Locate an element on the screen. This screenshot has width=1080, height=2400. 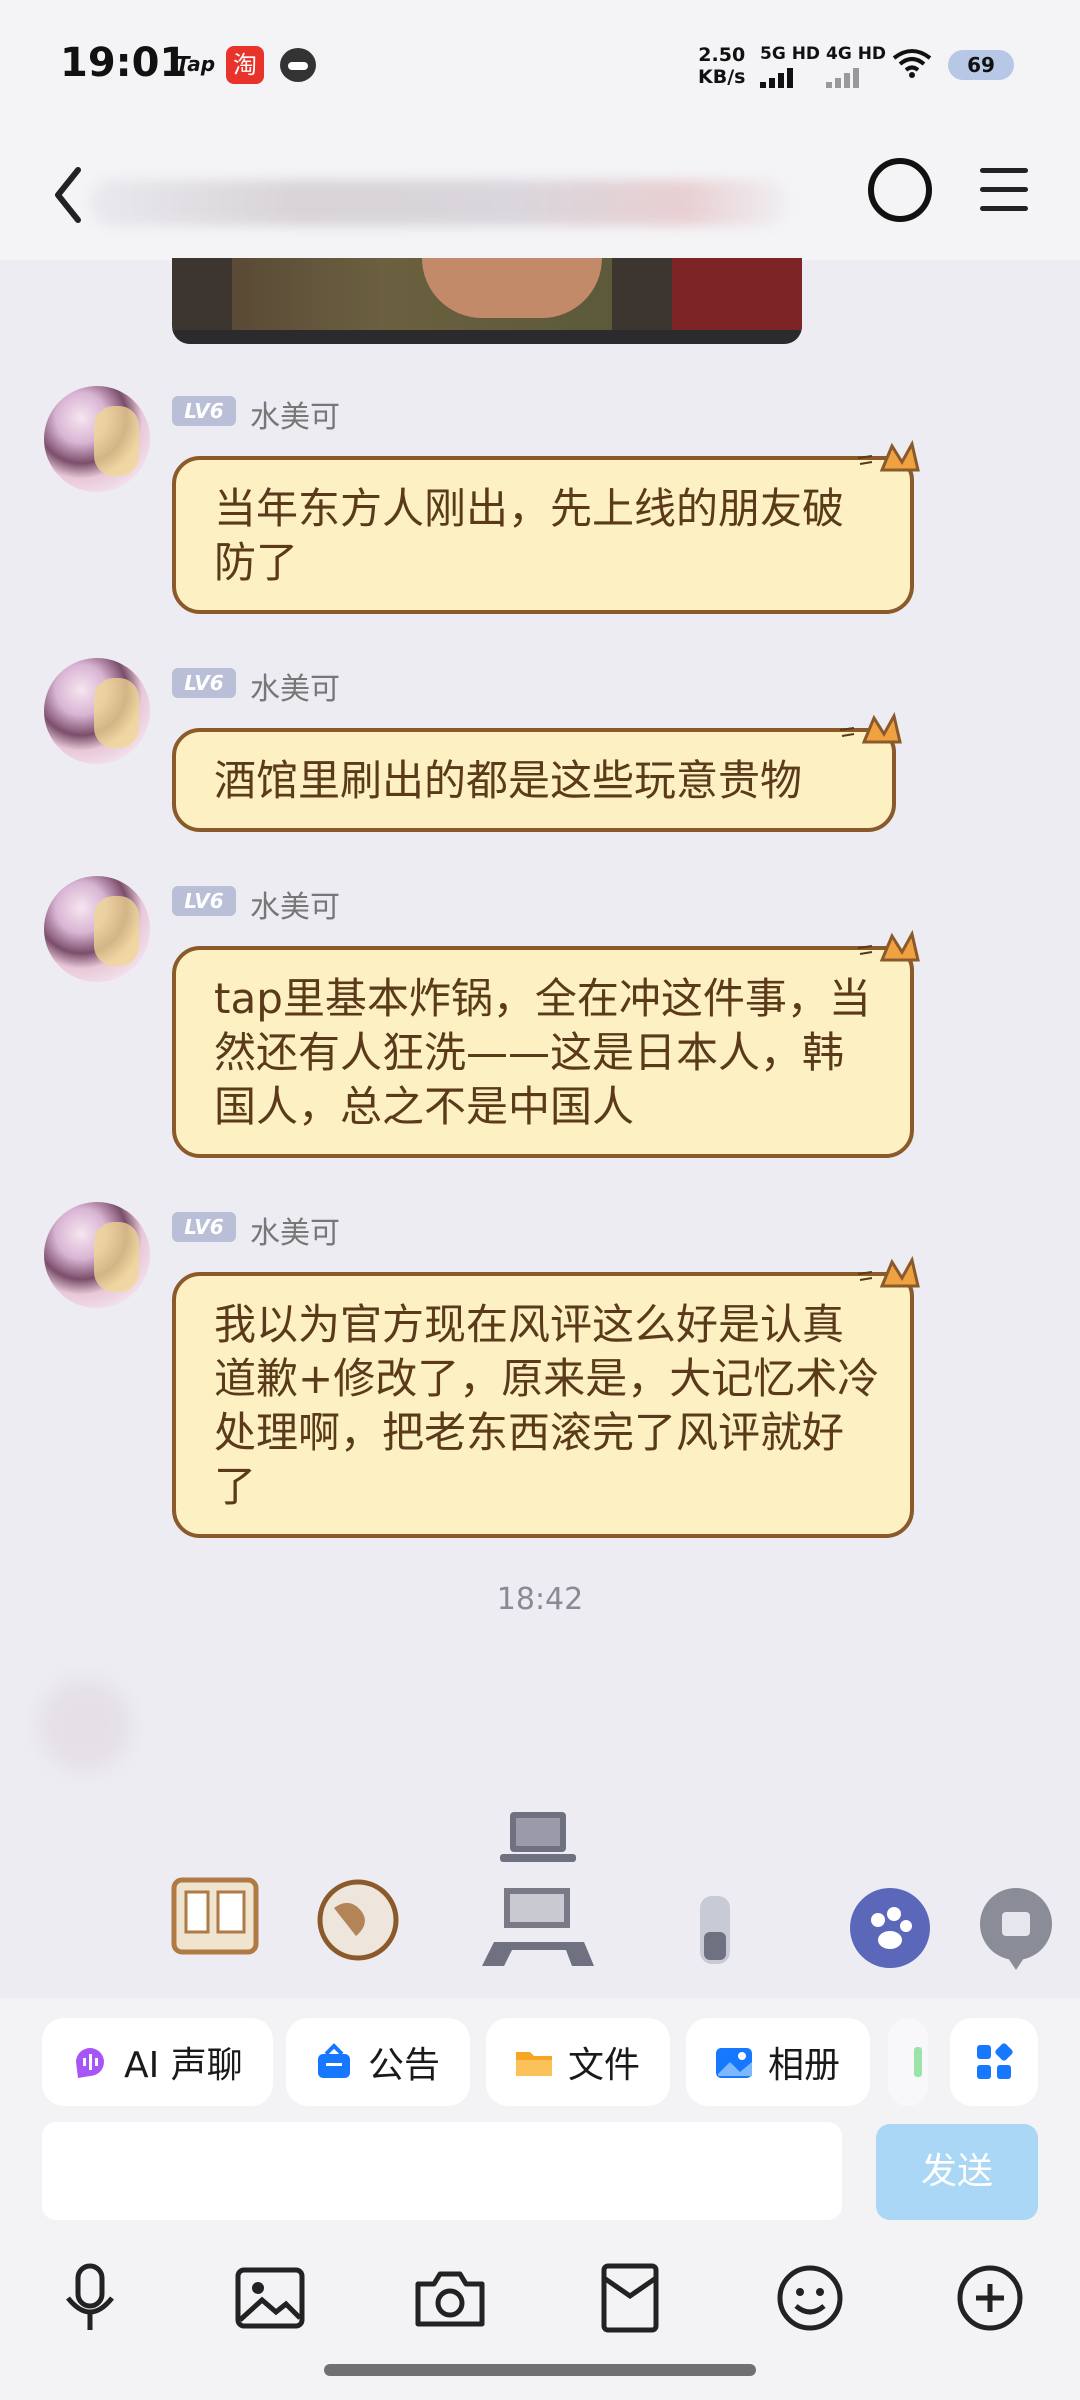
network-speed-unit: KB/s is located at coordinates (722, 77).